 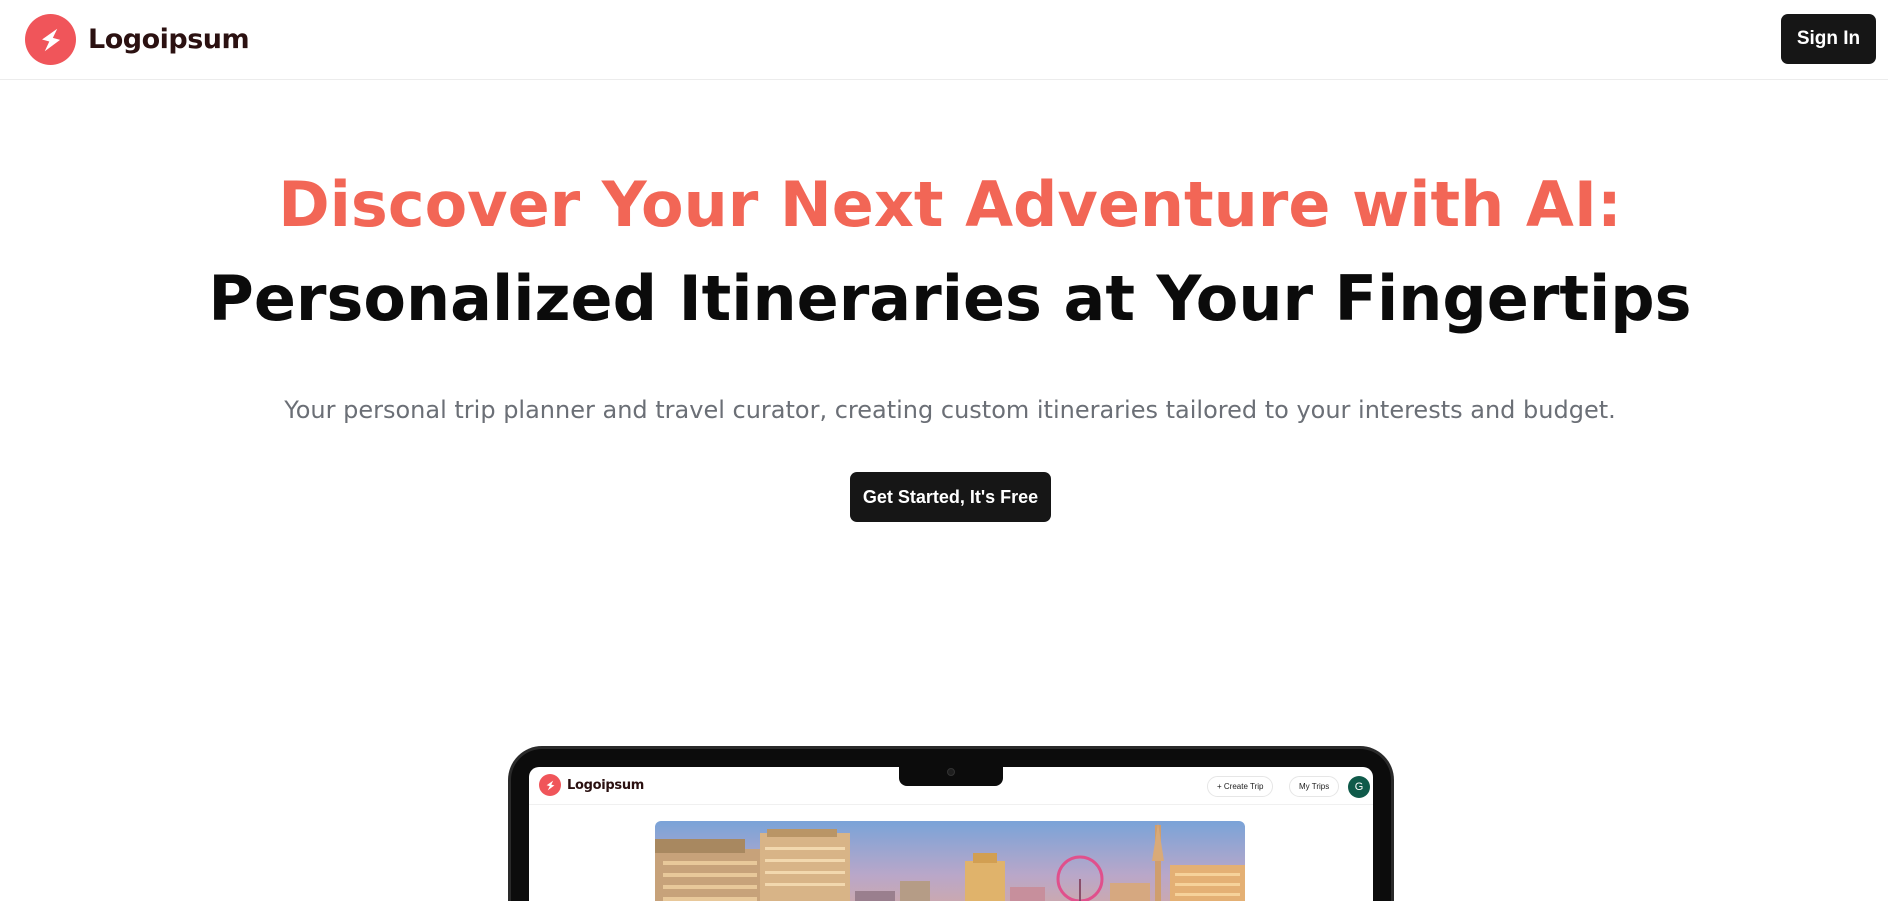 I want to click on preview-avatar: G, so click(x=1359, y=787).